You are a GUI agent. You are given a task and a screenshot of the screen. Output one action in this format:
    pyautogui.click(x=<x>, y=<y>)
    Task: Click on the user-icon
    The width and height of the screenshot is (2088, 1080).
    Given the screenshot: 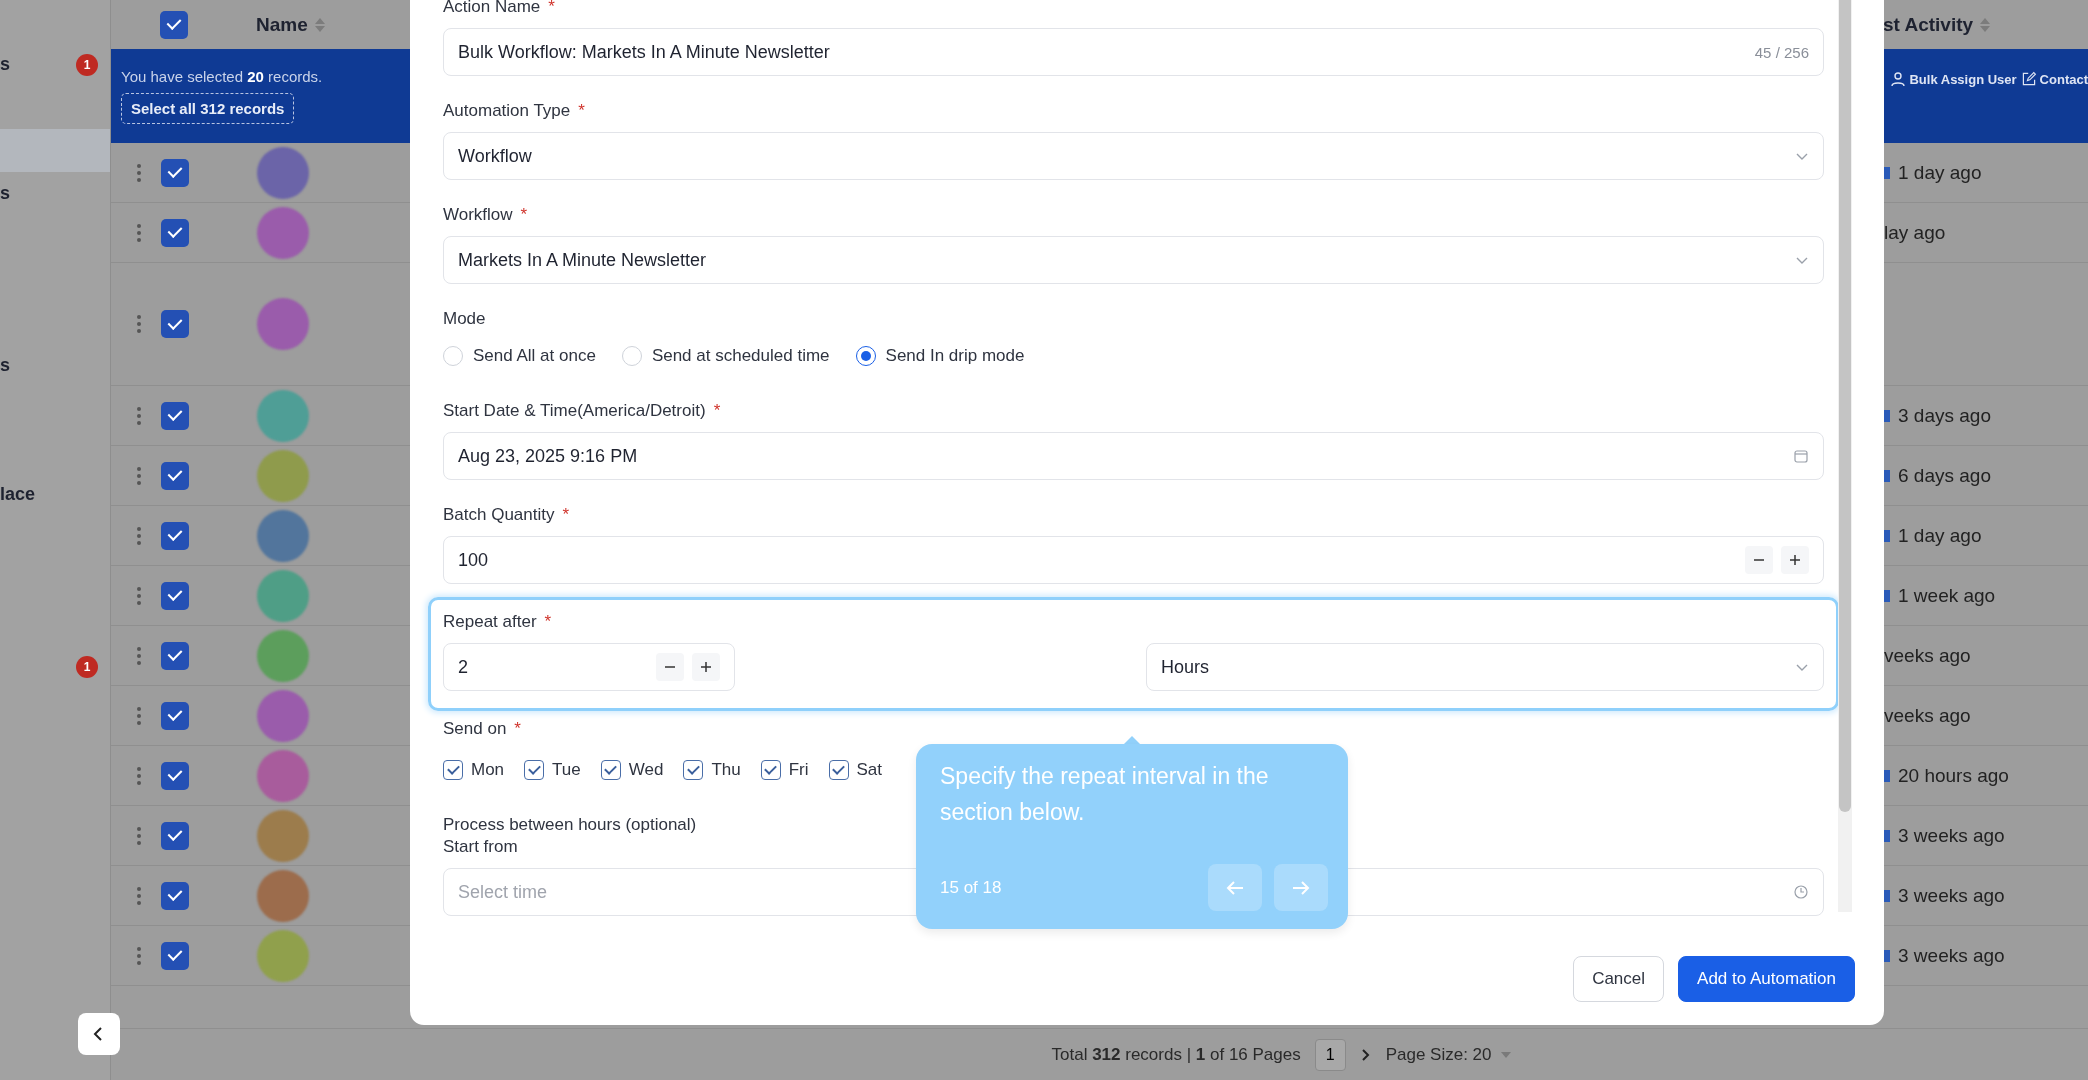 What is the action you would take?
    pyautogui.click(x=1898, y=79)
    